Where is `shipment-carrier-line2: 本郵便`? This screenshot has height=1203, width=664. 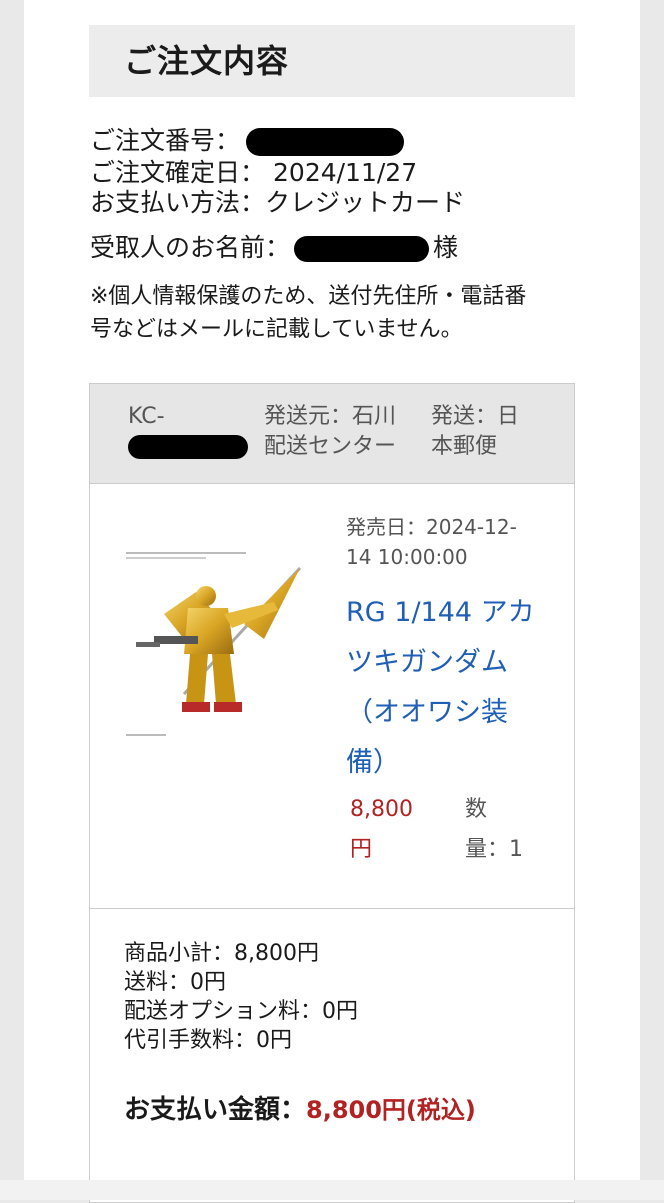
shipment-carrier-line2: 本郵便 is located at coordinates (464, 446).